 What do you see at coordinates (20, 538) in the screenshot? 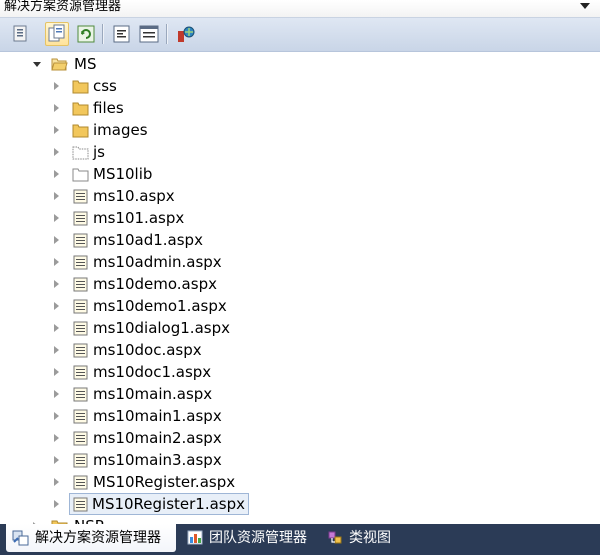
I see `solution-explorer-icon` at bounding box center [20, 538].